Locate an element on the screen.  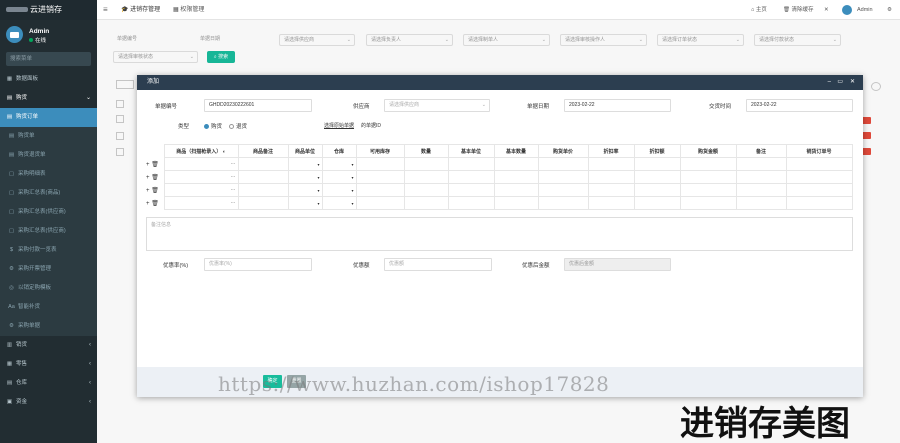
fullscreen-icon: ✕ is located at coordinates (826, 10).